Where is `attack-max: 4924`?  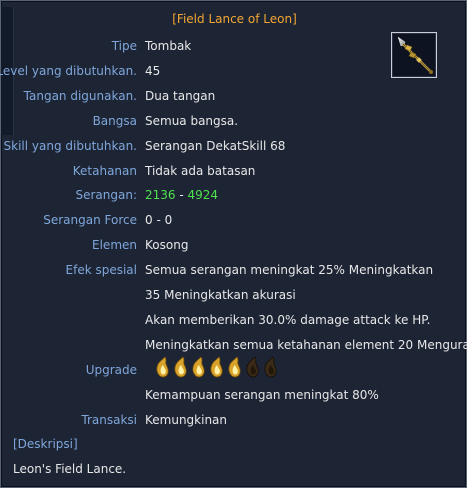
attack-max: 4924 is located at coordinates (203, 195).